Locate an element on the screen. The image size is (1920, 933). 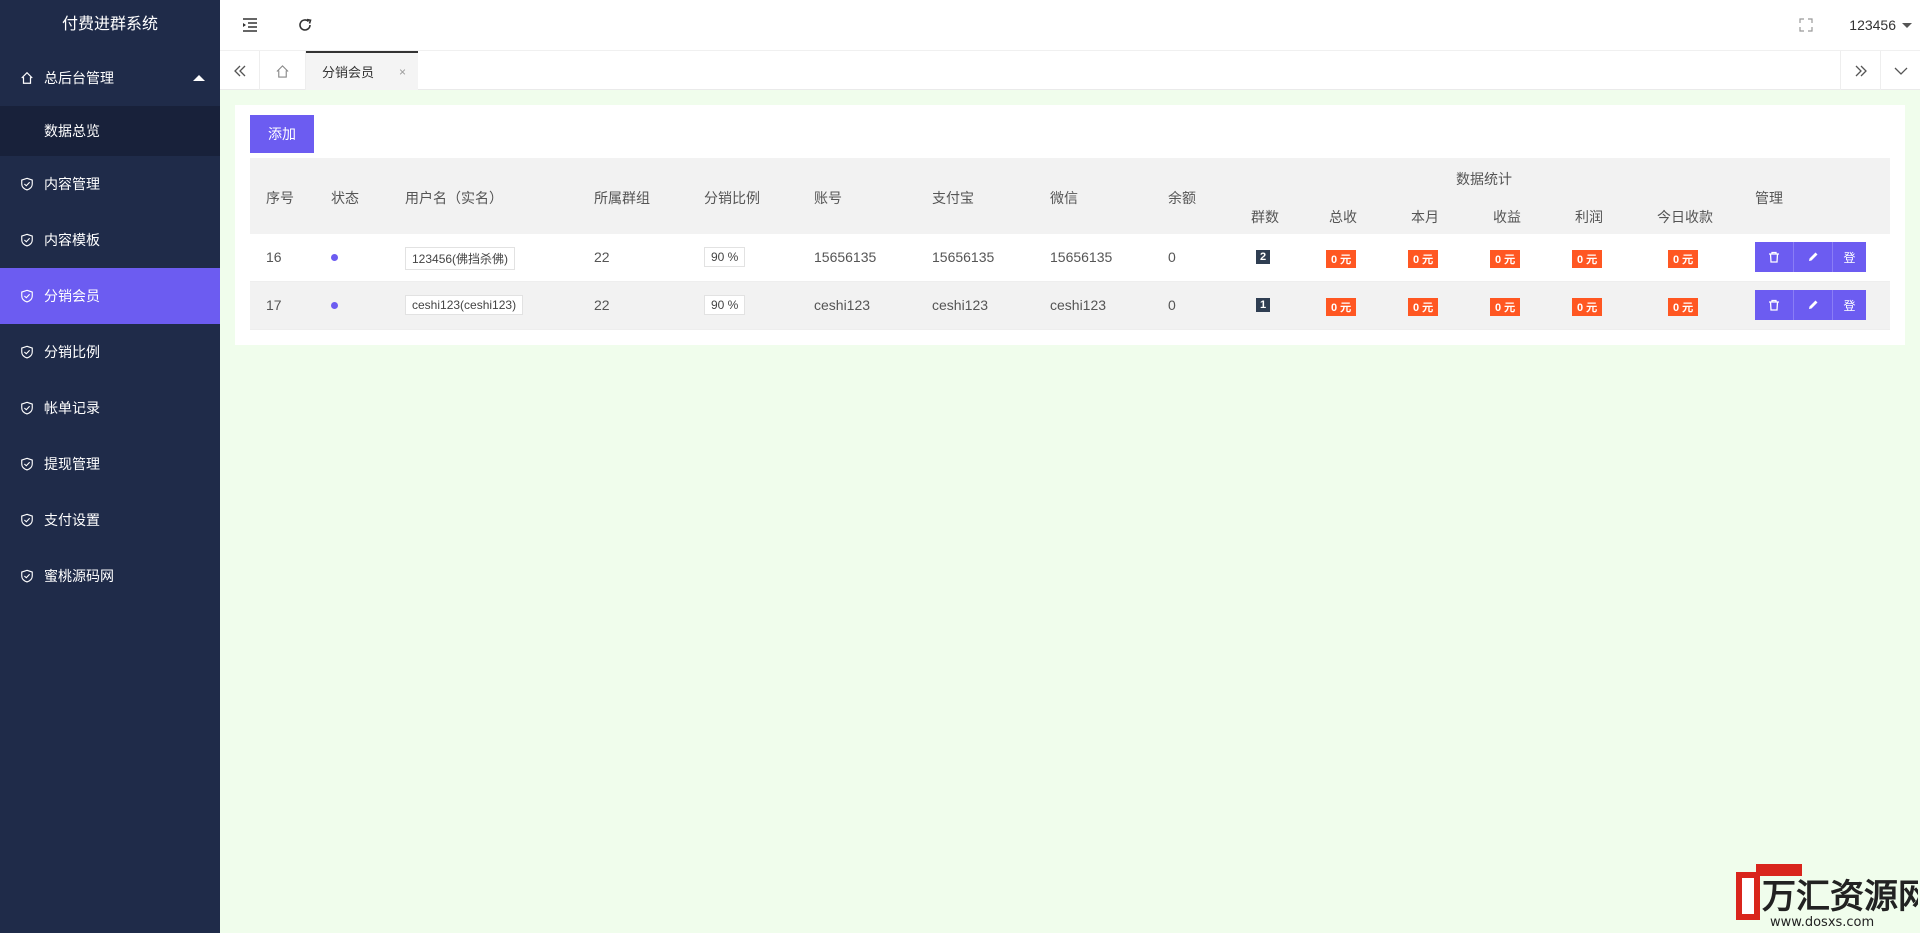
cell-alipay: ceshi123 is located at coordinates (960, 305).